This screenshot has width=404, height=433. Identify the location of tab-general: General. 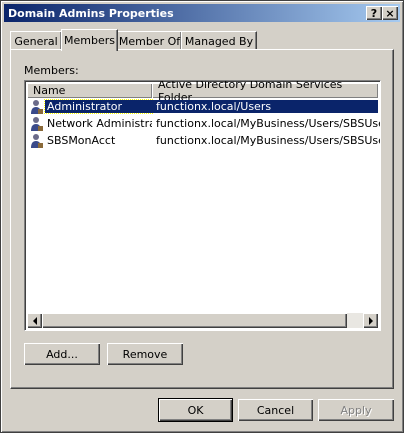
(36, 40).